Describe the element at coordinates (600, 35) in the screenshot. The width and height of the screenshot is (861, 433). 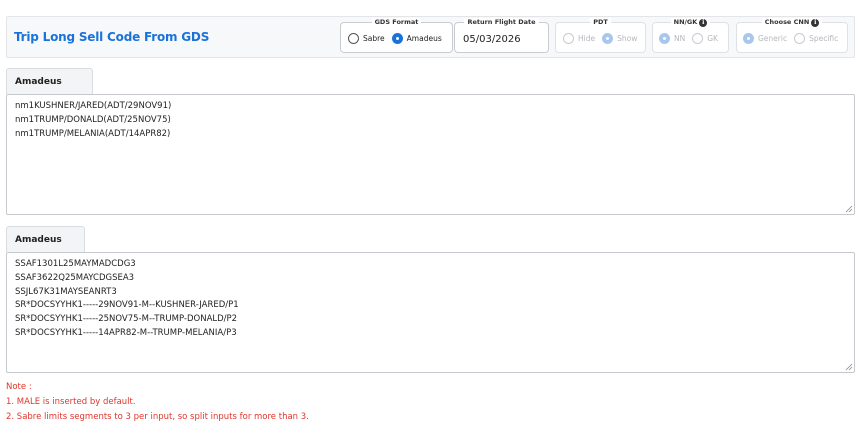
I see `pdt-group: PDT Hide Show` at that location.